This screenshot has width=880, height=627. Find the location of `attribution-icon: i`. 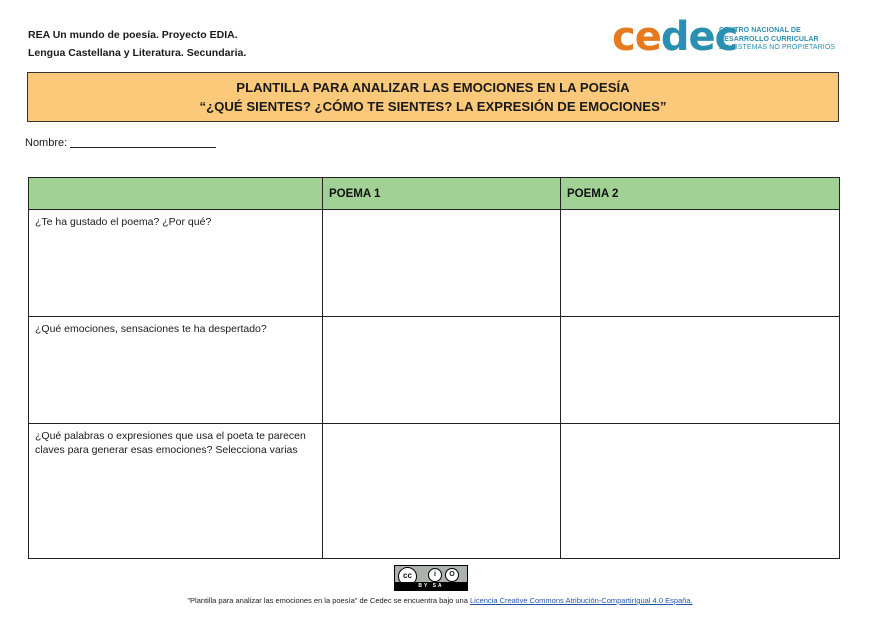

attribution-icon: i is located at coordinates (435, 575).